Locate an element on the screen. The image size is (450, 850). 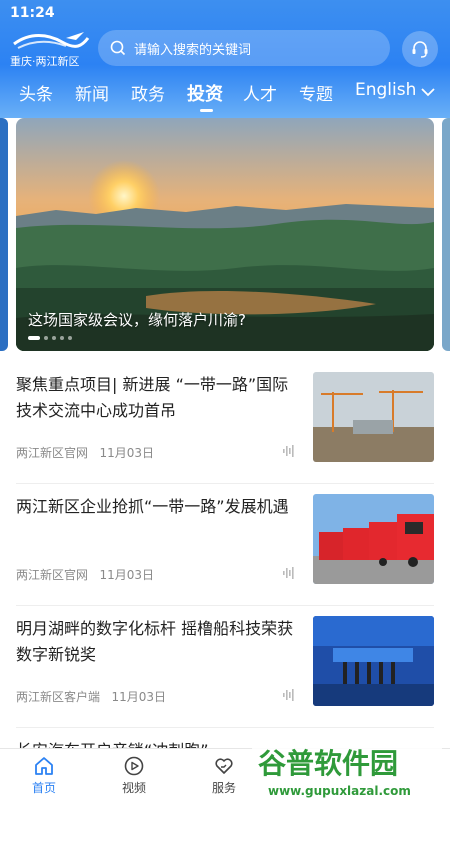
watermark-text: 谷普软件园 is located at coordinates (328, 763).